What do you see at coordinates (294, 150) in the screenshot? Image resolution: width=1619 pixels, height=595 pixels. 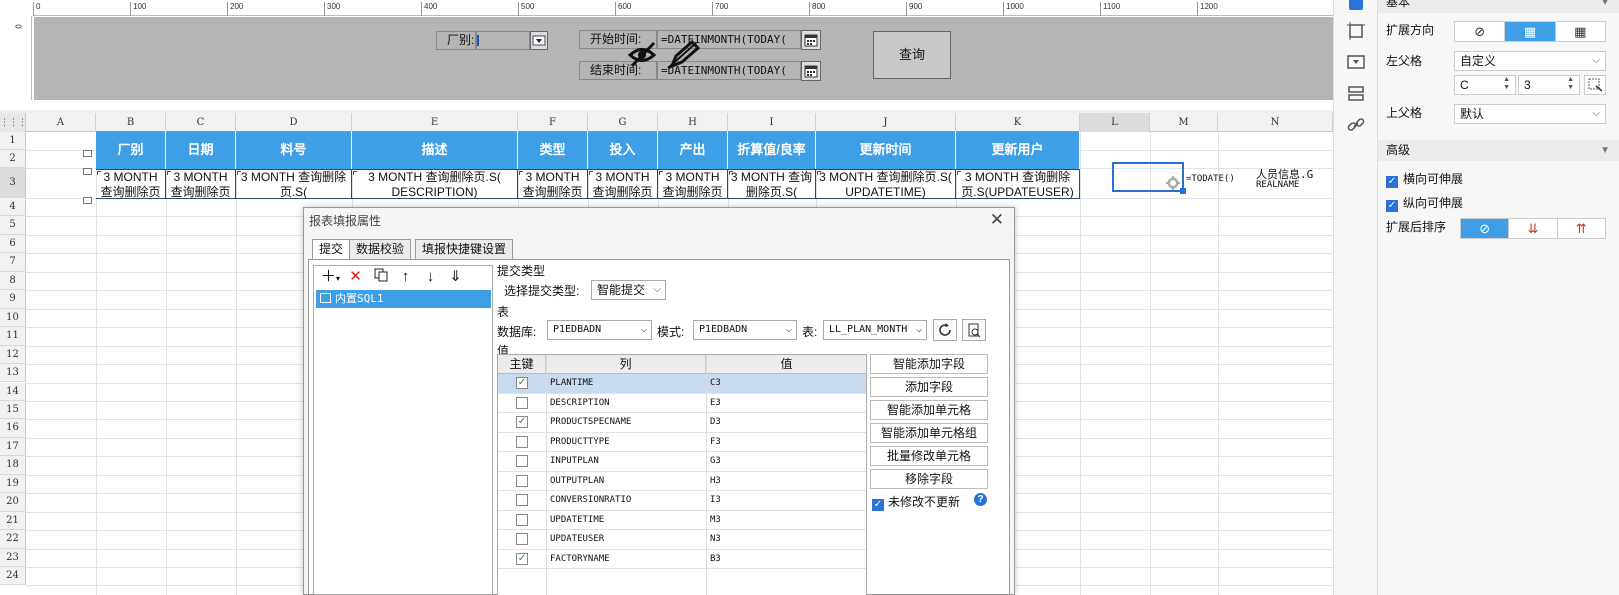 I see `header-cell: 料号` at bounding box center [294, 150].